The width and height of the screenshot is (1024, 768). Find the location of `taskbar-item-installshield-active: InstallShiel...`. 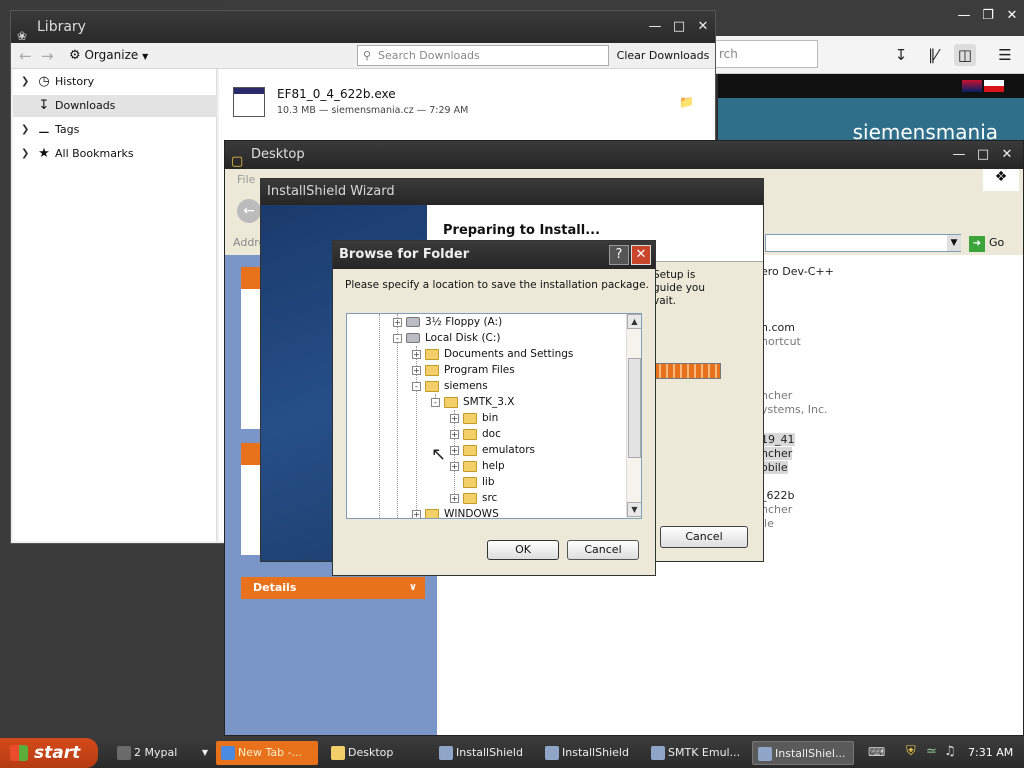

taskbar-item-installshield-active: InstallShiel... is located at coordinates (803, 753).